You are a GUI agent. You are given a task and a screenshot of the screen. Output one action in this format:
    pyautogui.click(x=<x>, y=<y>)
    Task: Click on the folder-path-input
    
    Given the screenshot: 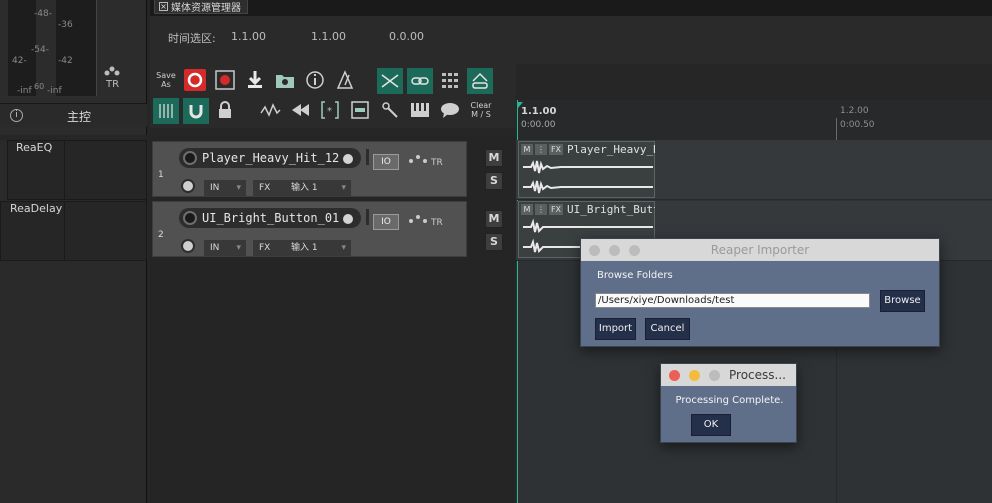 What is the action you would take?
    pyautogui.click(x=732, y=300)
    